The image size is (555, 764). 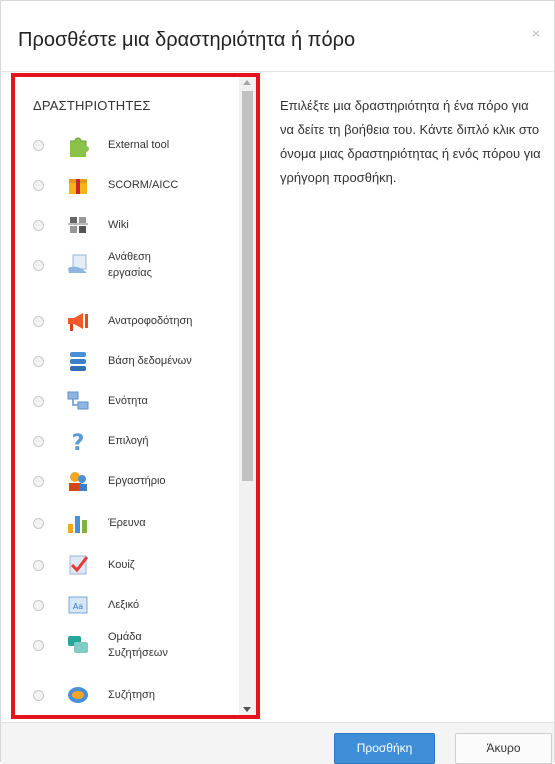 I want to click on activity-label: SCORM/AICC, so click(x=143, y=185).